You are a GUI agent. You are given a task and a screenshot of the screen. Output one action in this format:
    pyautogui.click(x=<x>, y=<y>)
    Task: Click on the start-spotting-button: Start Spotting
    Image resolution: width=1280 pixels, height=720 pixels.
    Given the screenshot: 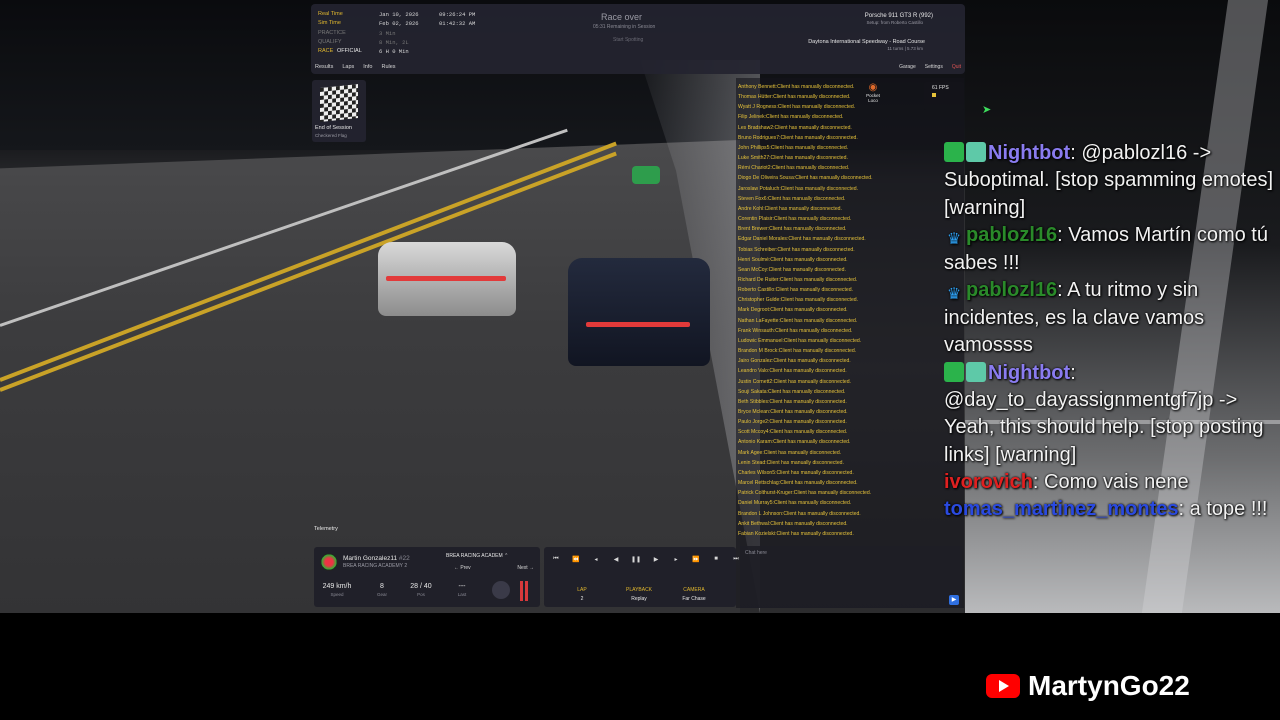 What is the action you would take?
    pyautogui.click(x=628, y=40)
    